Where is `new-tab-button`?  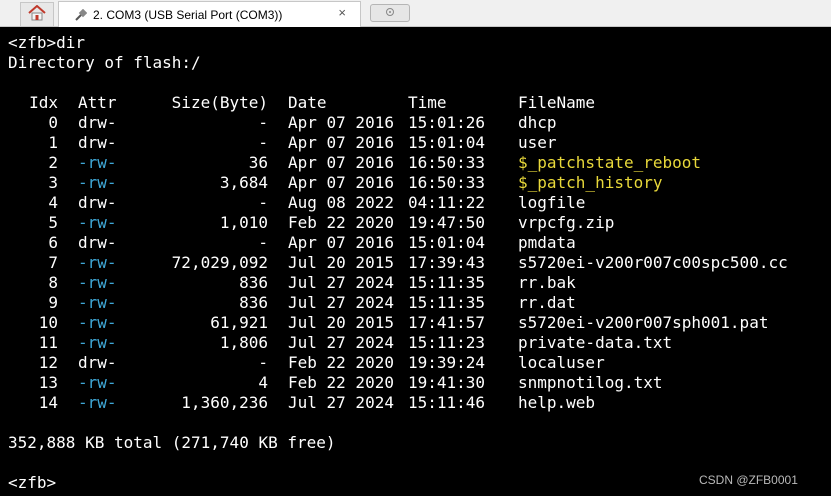
new-tab-button is located at coordinates (390, 13).